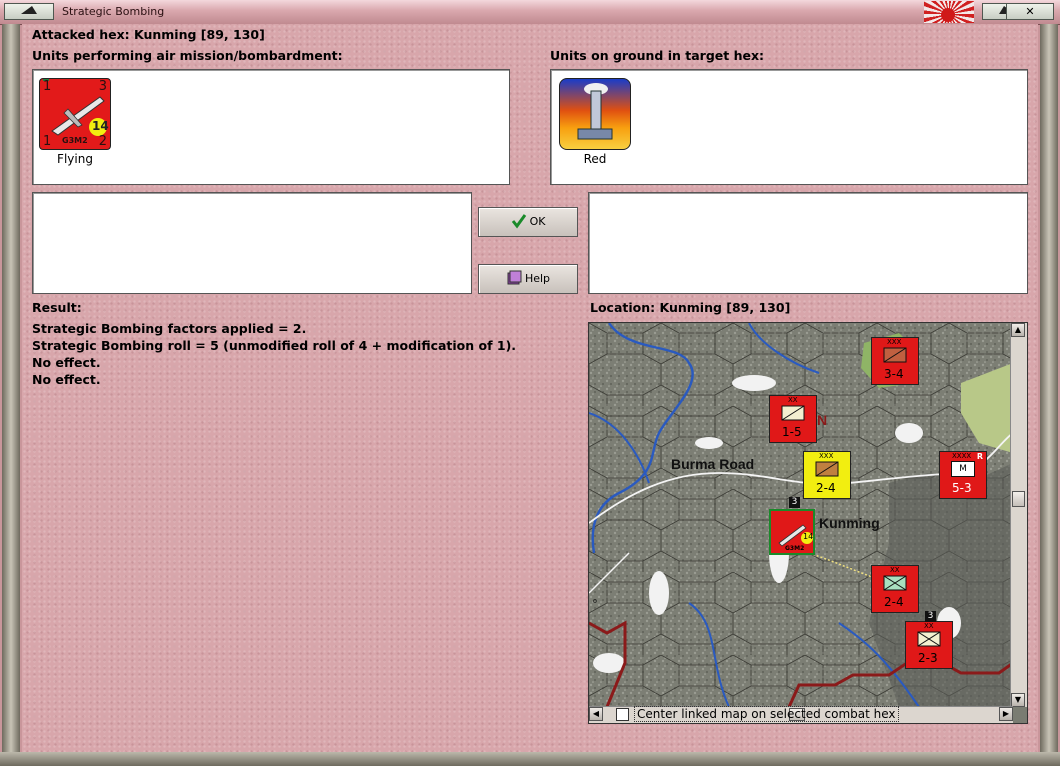 The height and width of the screenshot is (766, 1060). I want to click on ground-unit-counter, so click(595, 114).